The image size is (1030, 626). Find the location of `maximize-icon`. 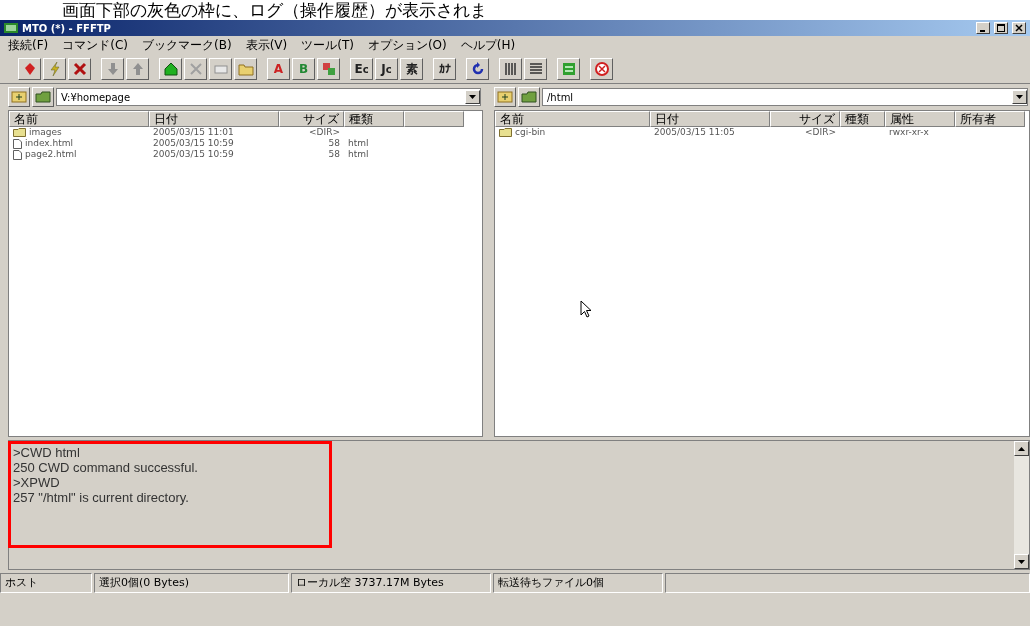

maximize-icon is located at coordinates (1001, 28).